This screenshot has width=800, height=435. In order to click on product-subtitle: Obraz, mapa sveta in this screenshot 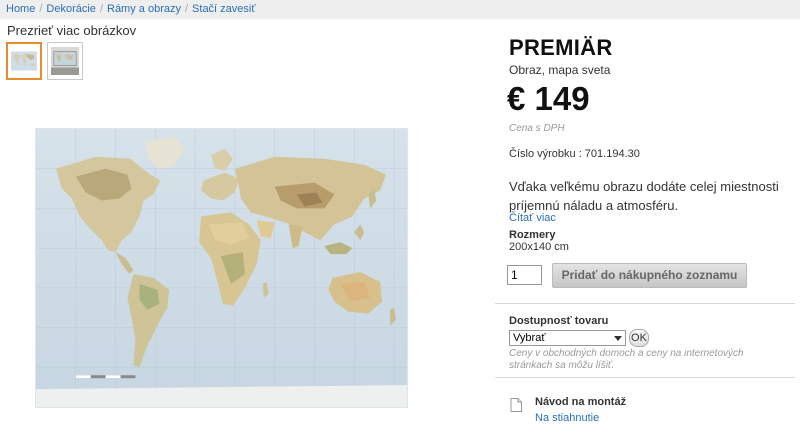, I will do `click(560, 70)`.